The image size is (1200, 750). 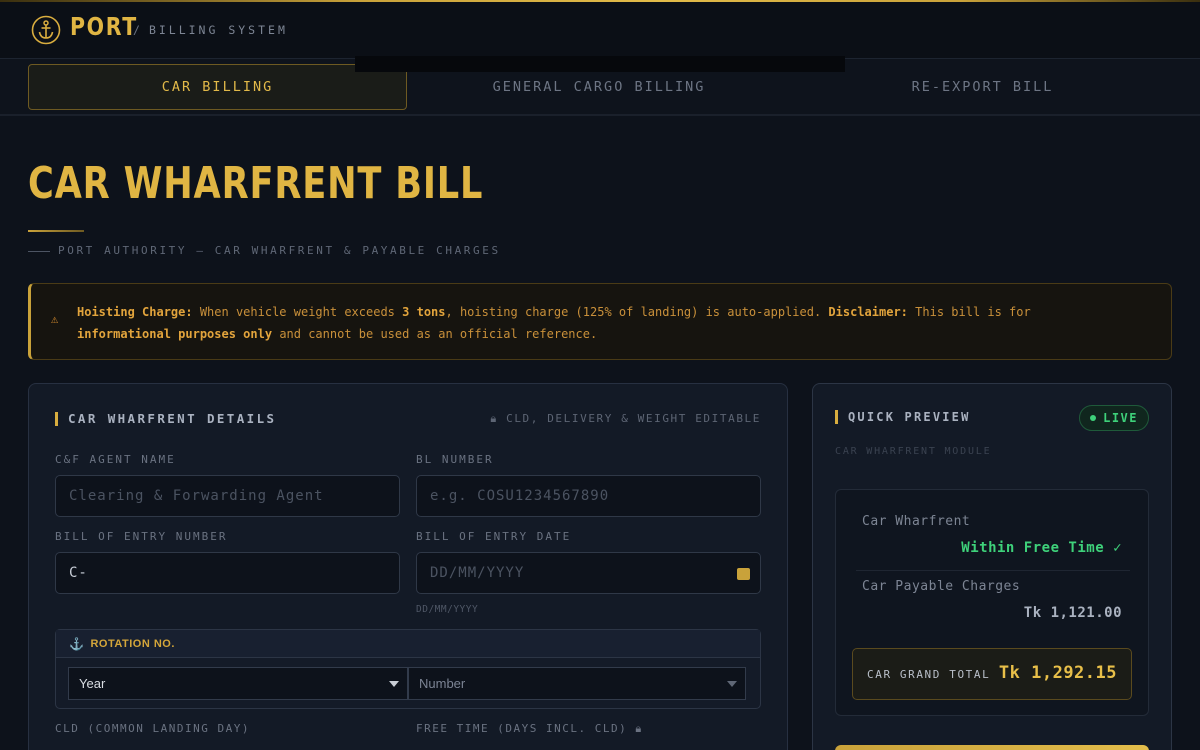 I want to click on boe-number-label: BILL OF ENTRY NUMBER, so click(x=141, y=536).